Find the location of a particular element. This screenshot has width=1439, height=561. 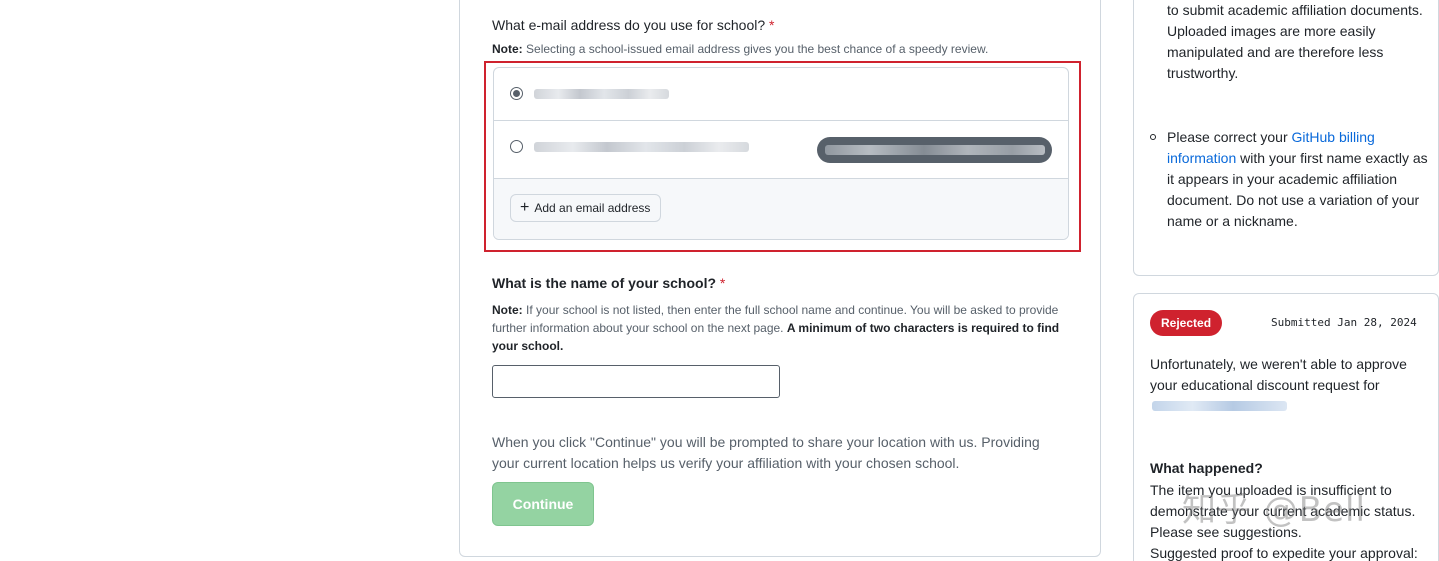

school-name-input is located at coordinates (636, 381).